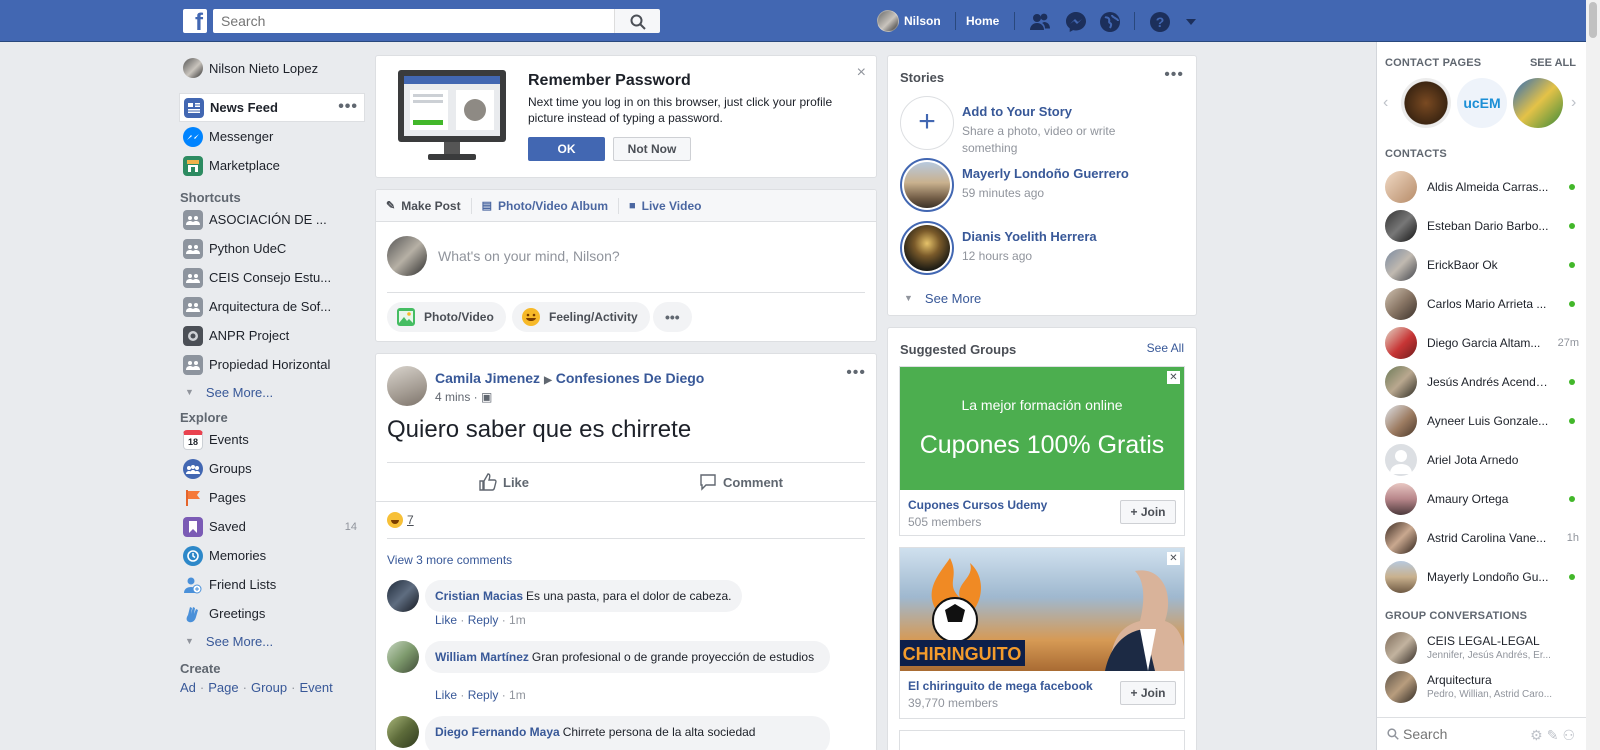  Describe the element at coordinates (188, 687) in the screenshot. I see `create-ad-link: Ad` at that location.